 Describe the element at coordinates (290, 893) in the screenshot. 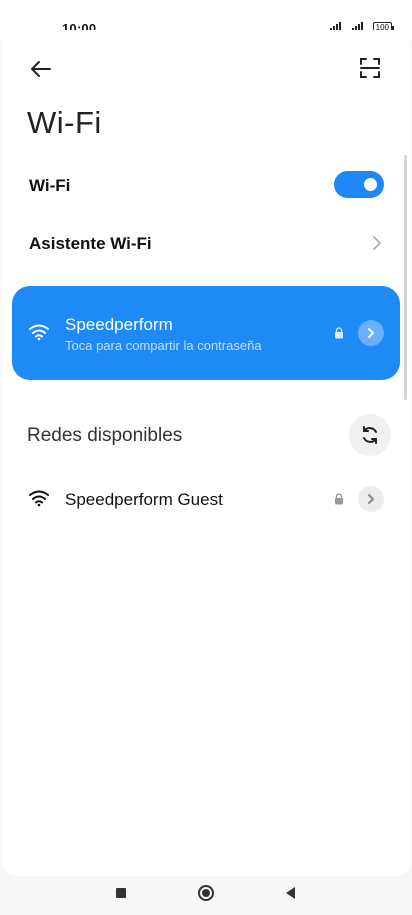

I see `back-icon` at that location.